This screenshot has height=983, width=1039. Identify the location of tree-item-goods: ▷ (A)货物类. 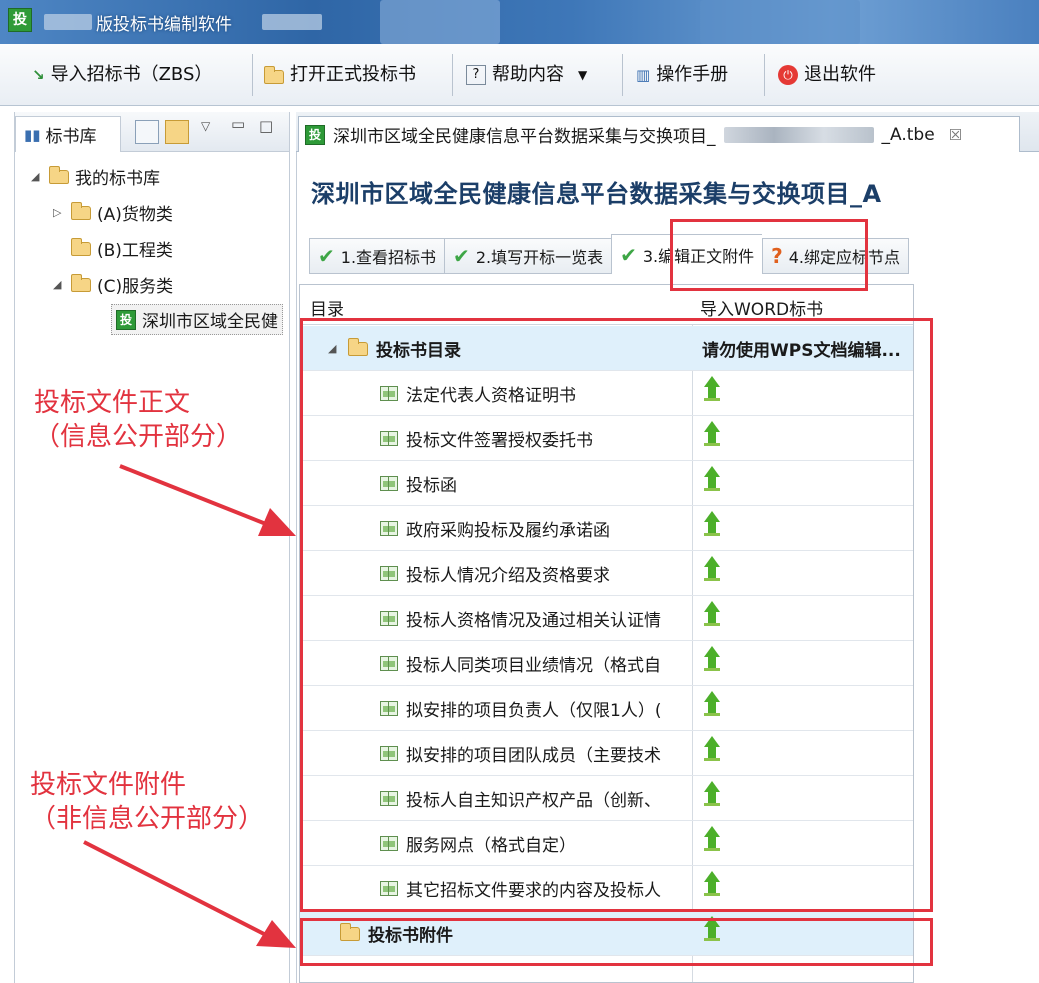
(113, 212).